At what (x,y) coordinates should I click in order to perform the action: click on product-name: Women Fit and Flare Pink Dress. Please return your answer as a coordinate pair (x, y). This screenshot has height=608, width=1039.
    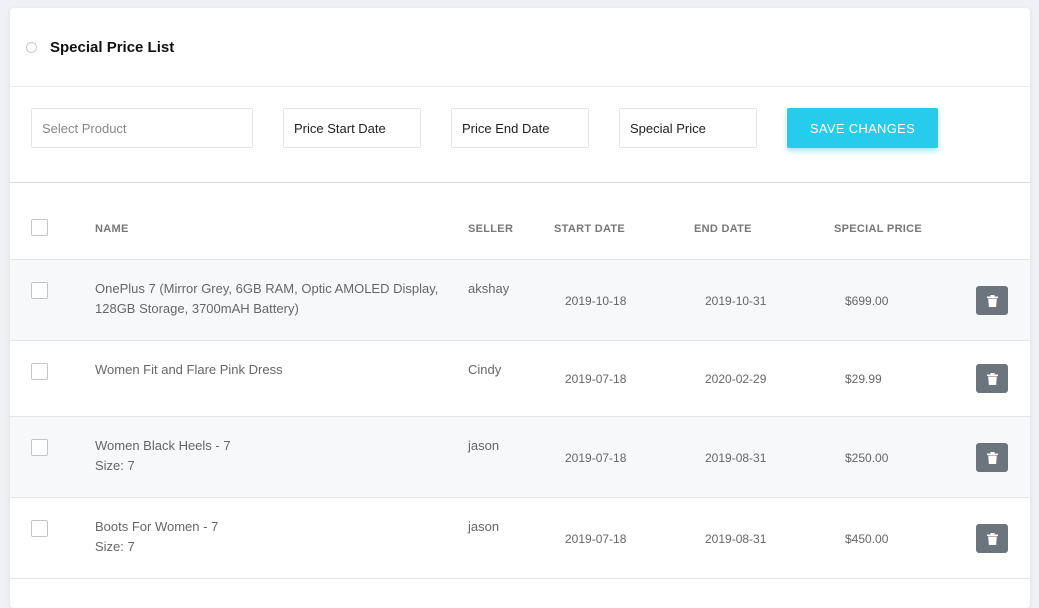
    Looking at the image, I should click on (189, 369).